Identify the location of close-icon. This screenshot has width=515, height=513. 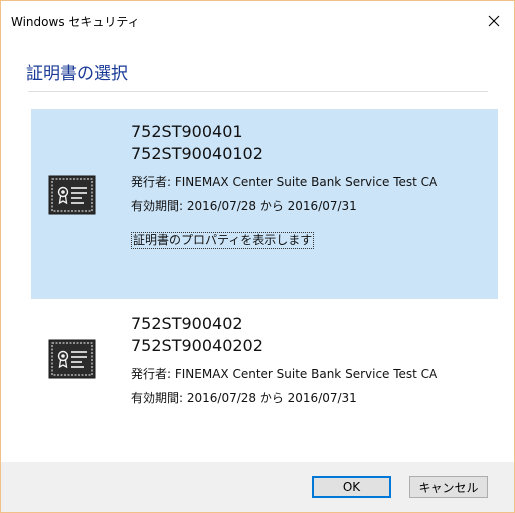
(494, 21).